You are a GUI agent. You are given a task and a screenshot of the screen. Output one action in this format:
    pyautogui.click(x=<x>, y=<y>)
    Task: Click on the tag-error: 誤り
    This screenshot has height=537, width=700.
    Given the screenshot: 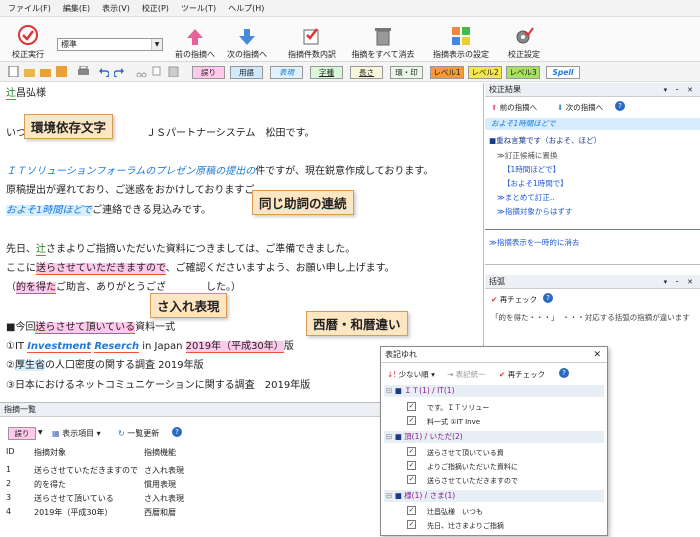 What is the action you would take?
    pyautogui.click(x=208, y=72)
    